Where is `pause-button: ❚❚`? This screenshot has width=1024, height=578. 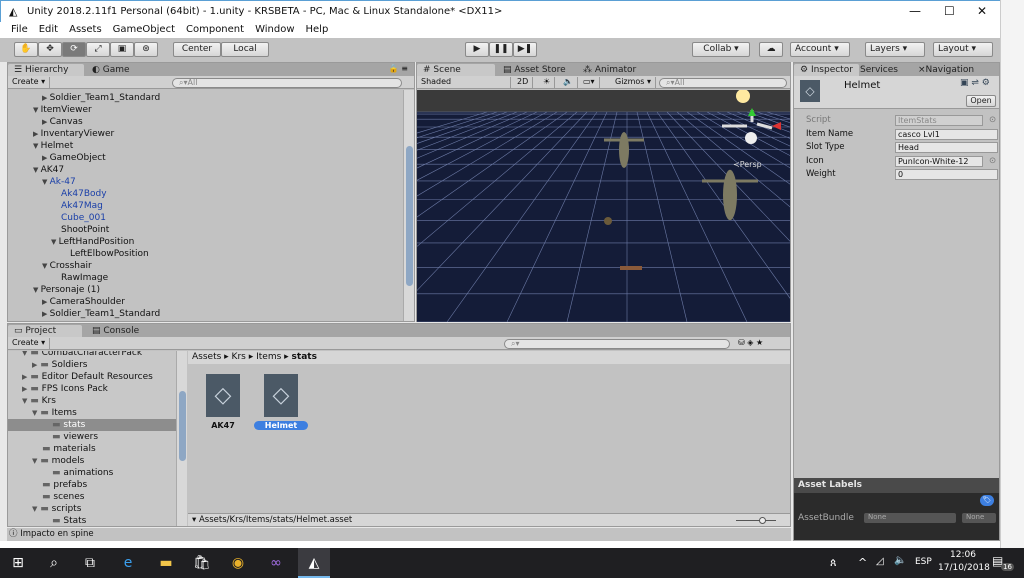 pause-button: ❚❚ is located at coordinates (501, 49).